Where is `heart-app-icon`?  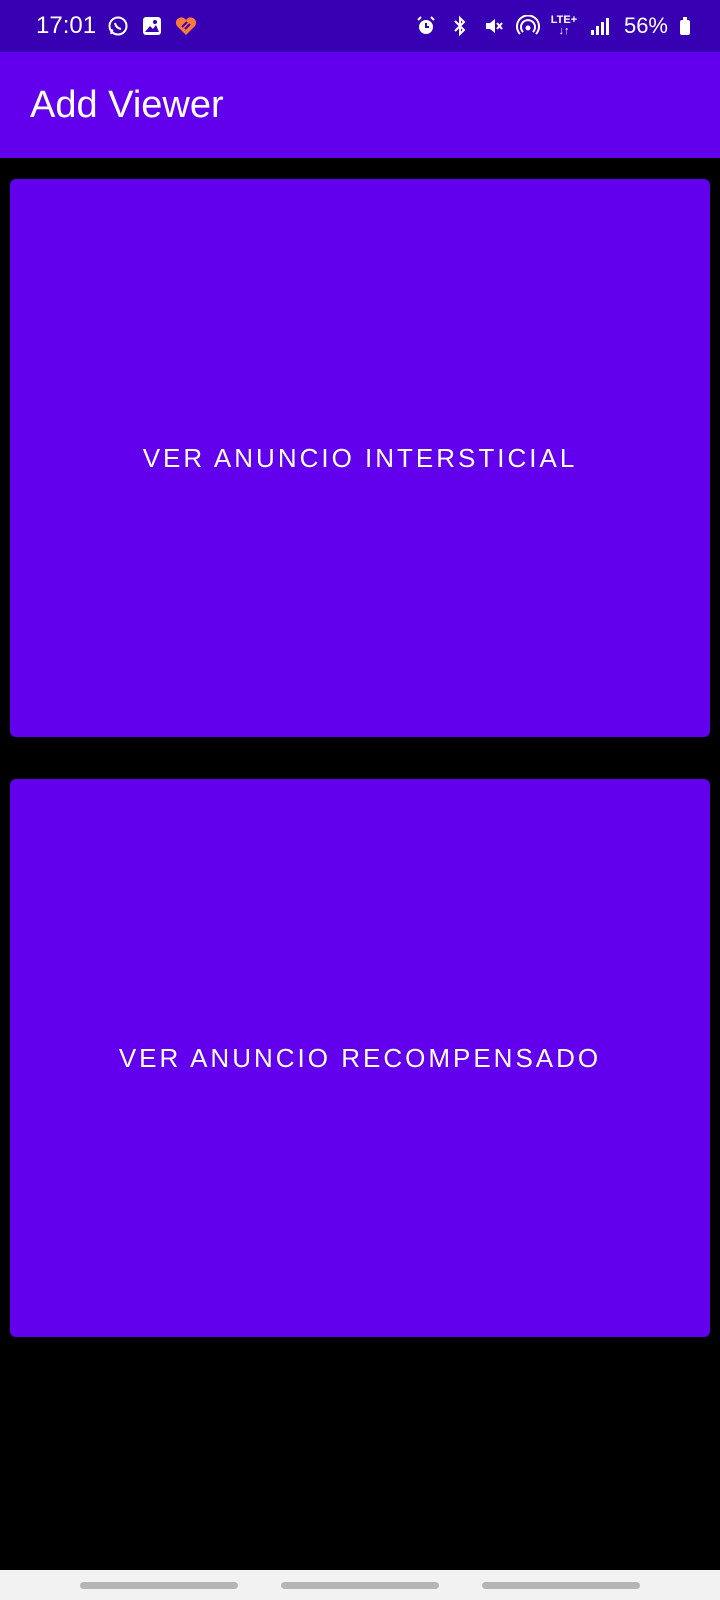
heart-app-icon is located at coordinates (186, 26).